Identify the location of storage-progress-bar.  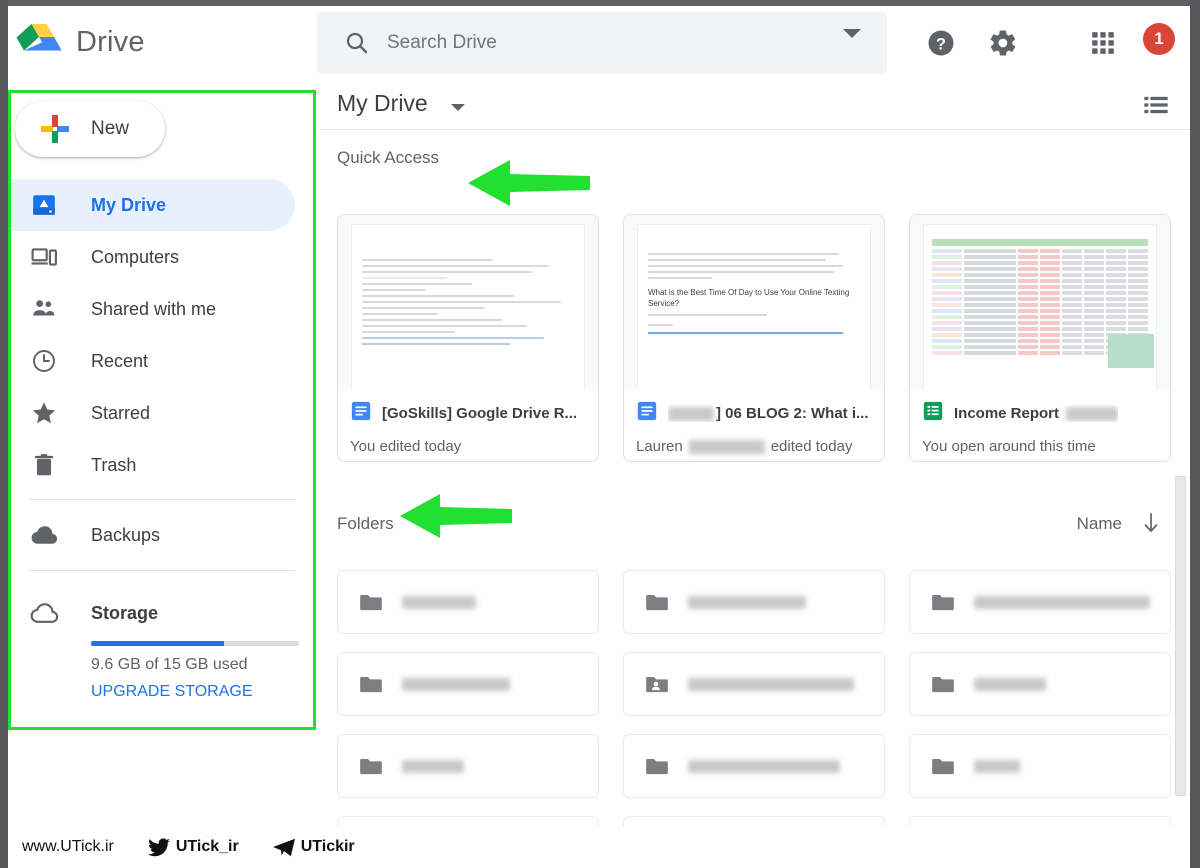
(195, 643).